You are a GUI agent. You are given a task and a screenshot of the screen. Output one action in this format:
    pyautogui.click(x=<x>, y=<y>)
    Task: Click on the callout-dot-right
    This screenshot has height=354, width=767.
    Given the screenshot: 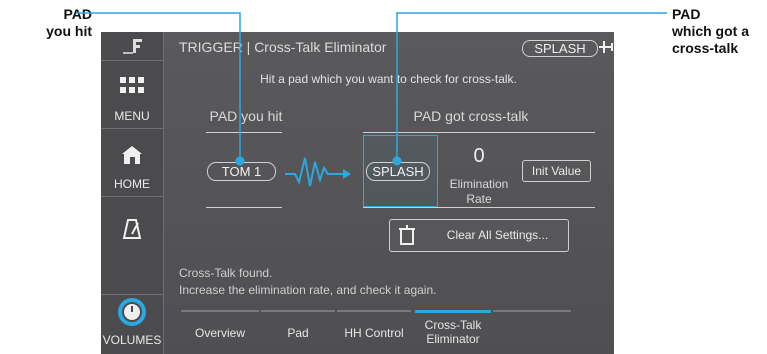 What is the action you would take?
    pyautogui.click(x=397, y=161)
    